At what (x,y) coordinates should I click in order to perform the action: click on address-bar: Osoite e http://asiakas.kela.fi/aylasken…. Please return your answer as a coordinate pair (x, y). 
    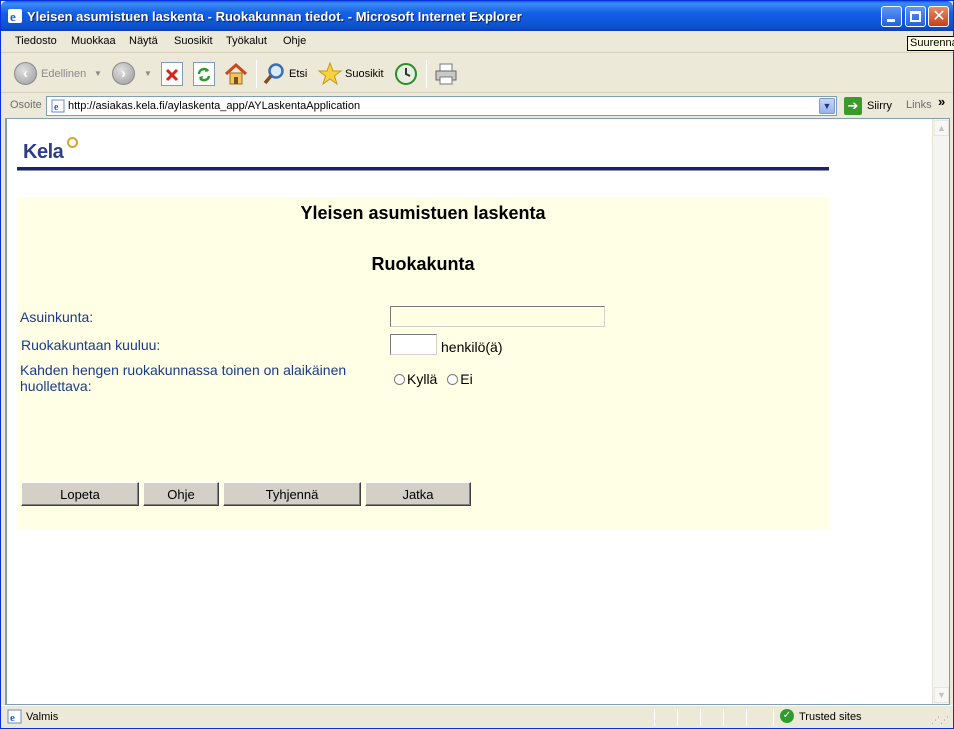
    Looking at the image, I should click on (477, 106).